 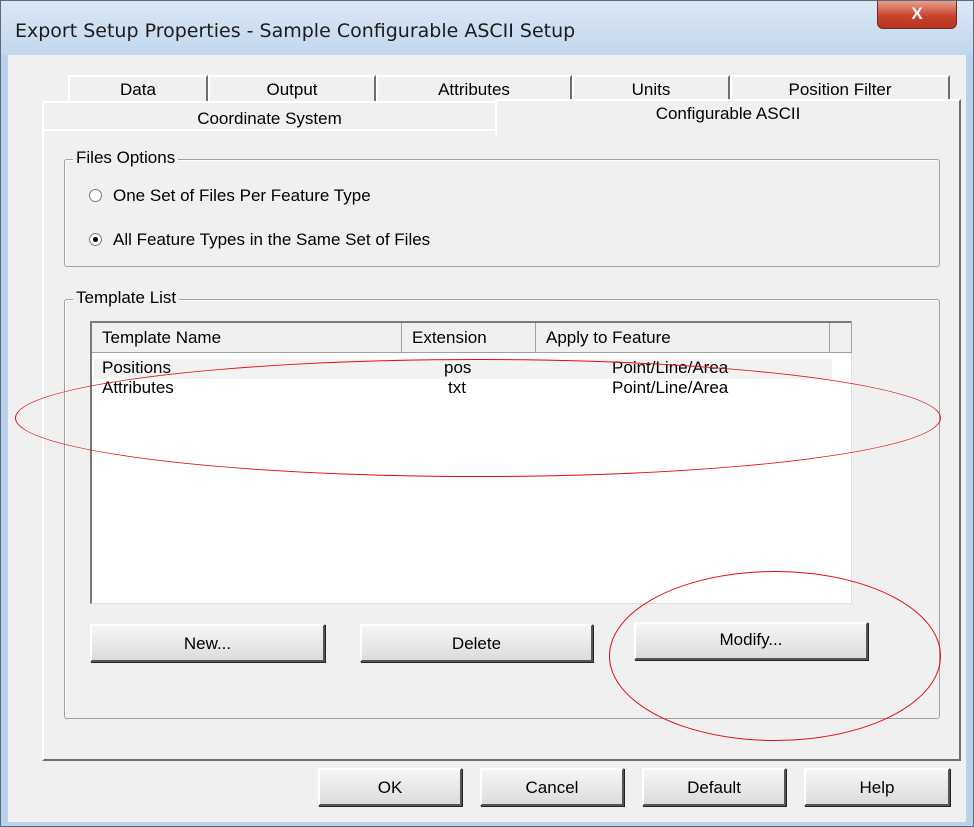 I want to click on files-options-label: Files Options, so click(x=126, y=158).